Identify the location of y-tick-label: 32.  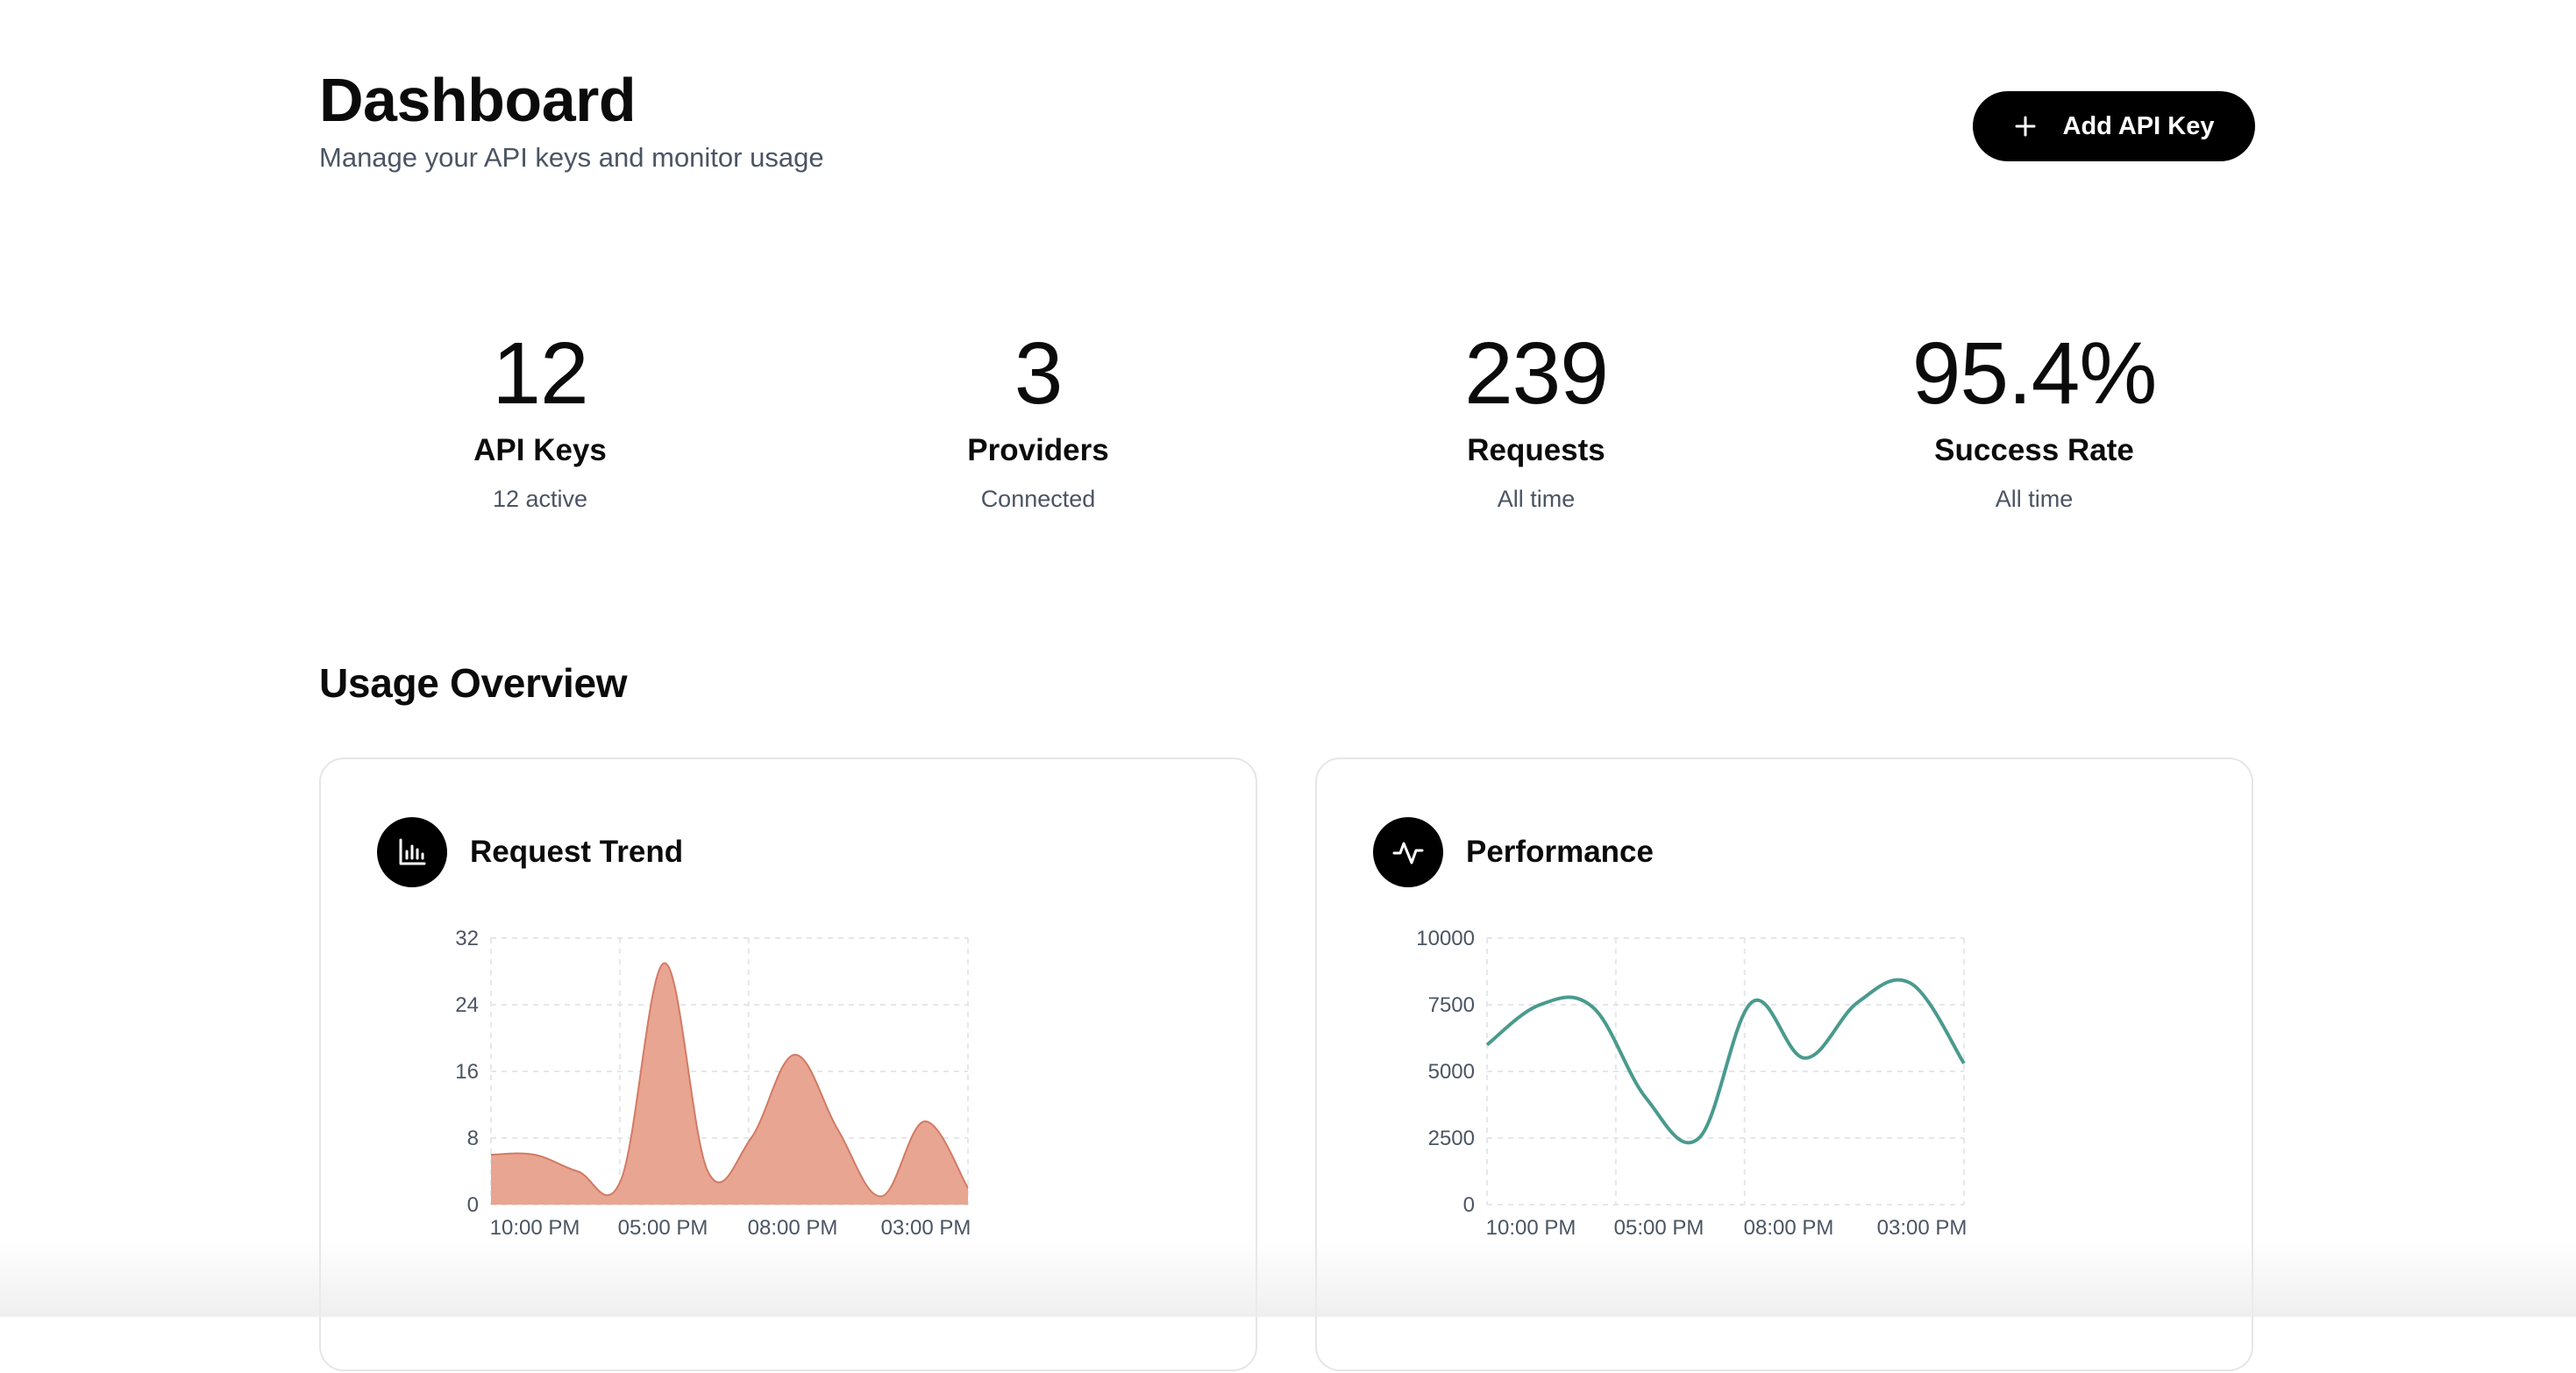
(467, 938).